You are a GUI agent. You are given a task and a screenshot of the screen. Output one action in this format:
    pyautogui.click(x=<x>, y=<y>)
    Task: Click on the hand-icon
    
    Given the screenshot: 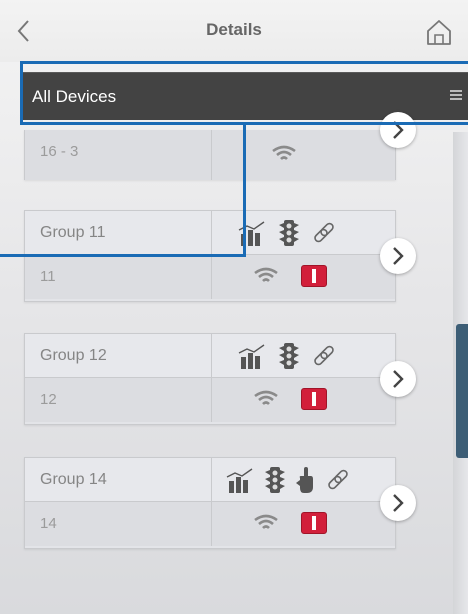 What is the action you would take?
    pyautogui.click(x=304, y=480)
    